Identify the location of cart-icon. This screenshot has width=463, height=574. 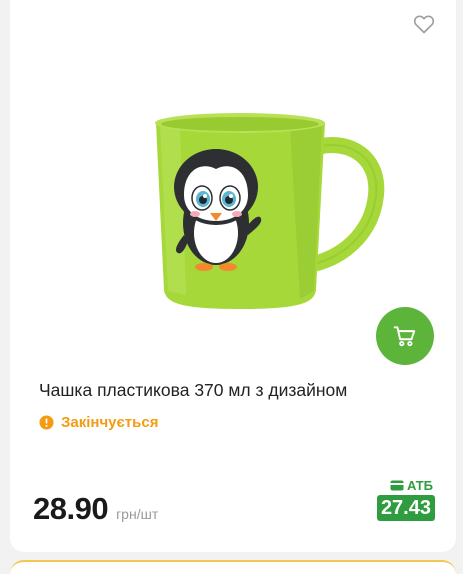
(404, 336).